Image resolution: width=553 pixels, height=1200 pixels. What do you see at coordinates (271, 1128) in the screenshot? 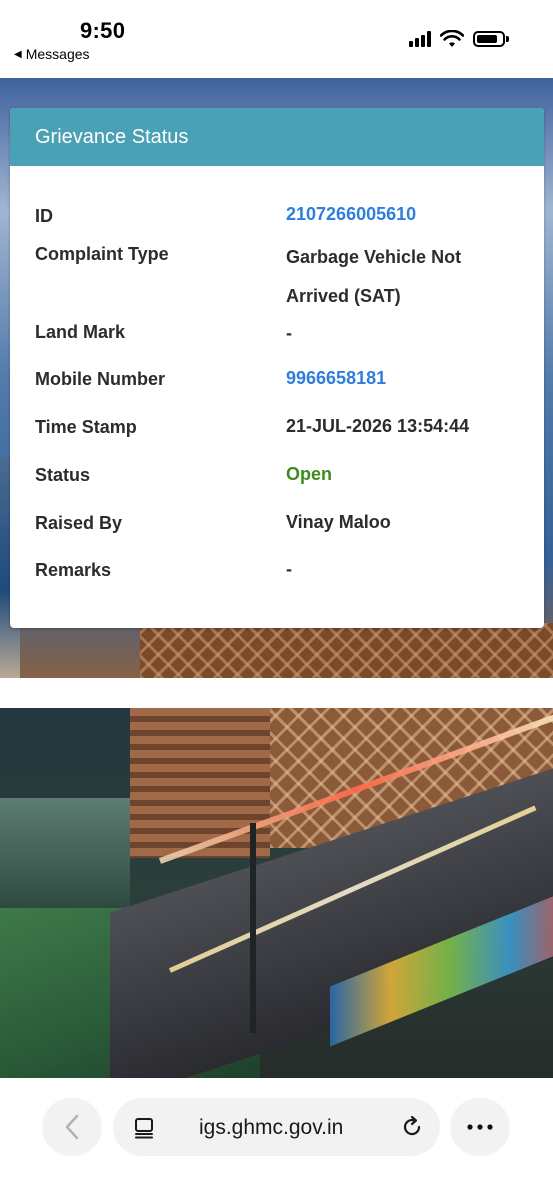
I see `url-text: igs.ghmc.gov.in` at bounding box center [271, 1128].